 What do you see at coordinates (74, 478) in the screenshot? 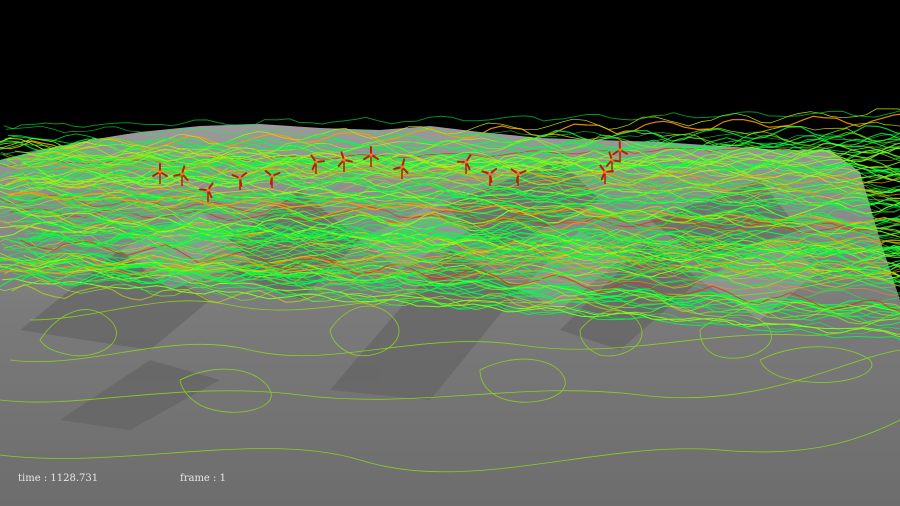
I see `time-value: 1128.731` at bounding box center [74, 478].